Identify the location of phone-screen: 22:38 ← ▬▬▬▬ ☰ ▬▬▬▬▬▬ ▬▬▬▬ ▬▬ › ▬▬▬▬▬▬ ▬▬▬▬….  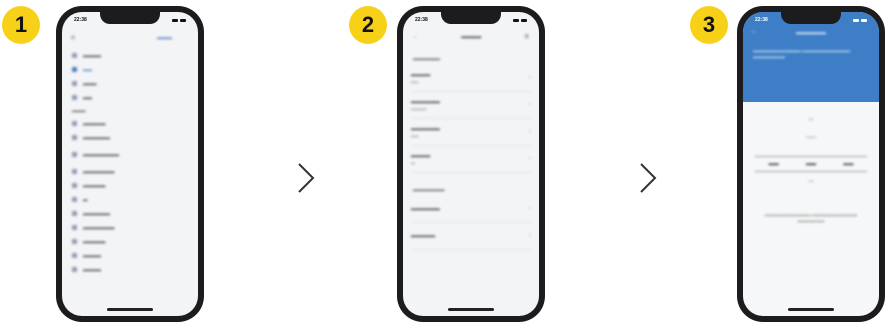
(471, 164).